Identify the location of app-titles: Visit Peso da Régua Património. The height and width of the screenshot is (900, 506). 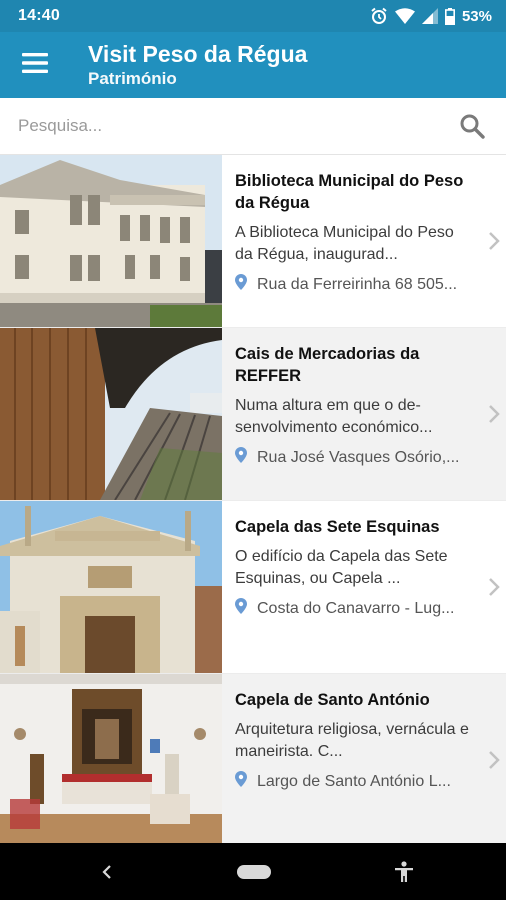
(197, 65).